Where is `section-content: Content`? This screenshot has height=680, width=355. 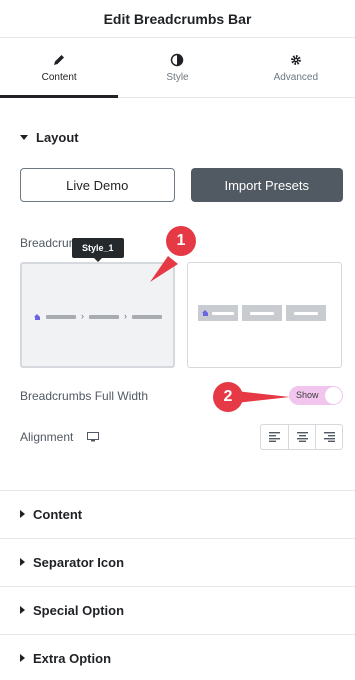
section-content: Content is located at coordinates (177, 514).